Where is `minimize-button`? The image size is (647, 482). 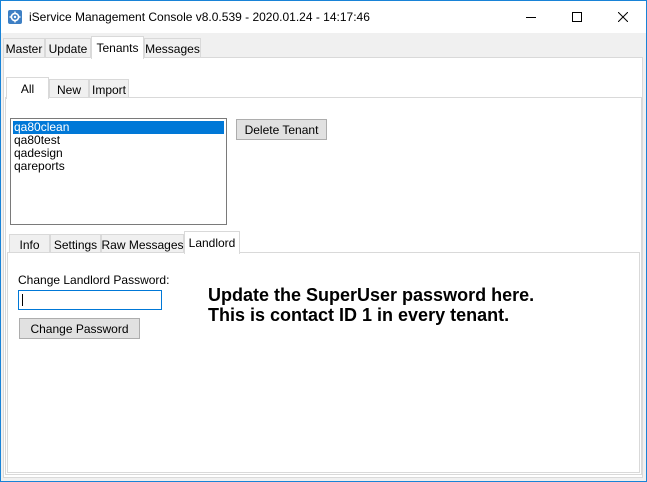 minimize-button is located at coordinates (531, 17).